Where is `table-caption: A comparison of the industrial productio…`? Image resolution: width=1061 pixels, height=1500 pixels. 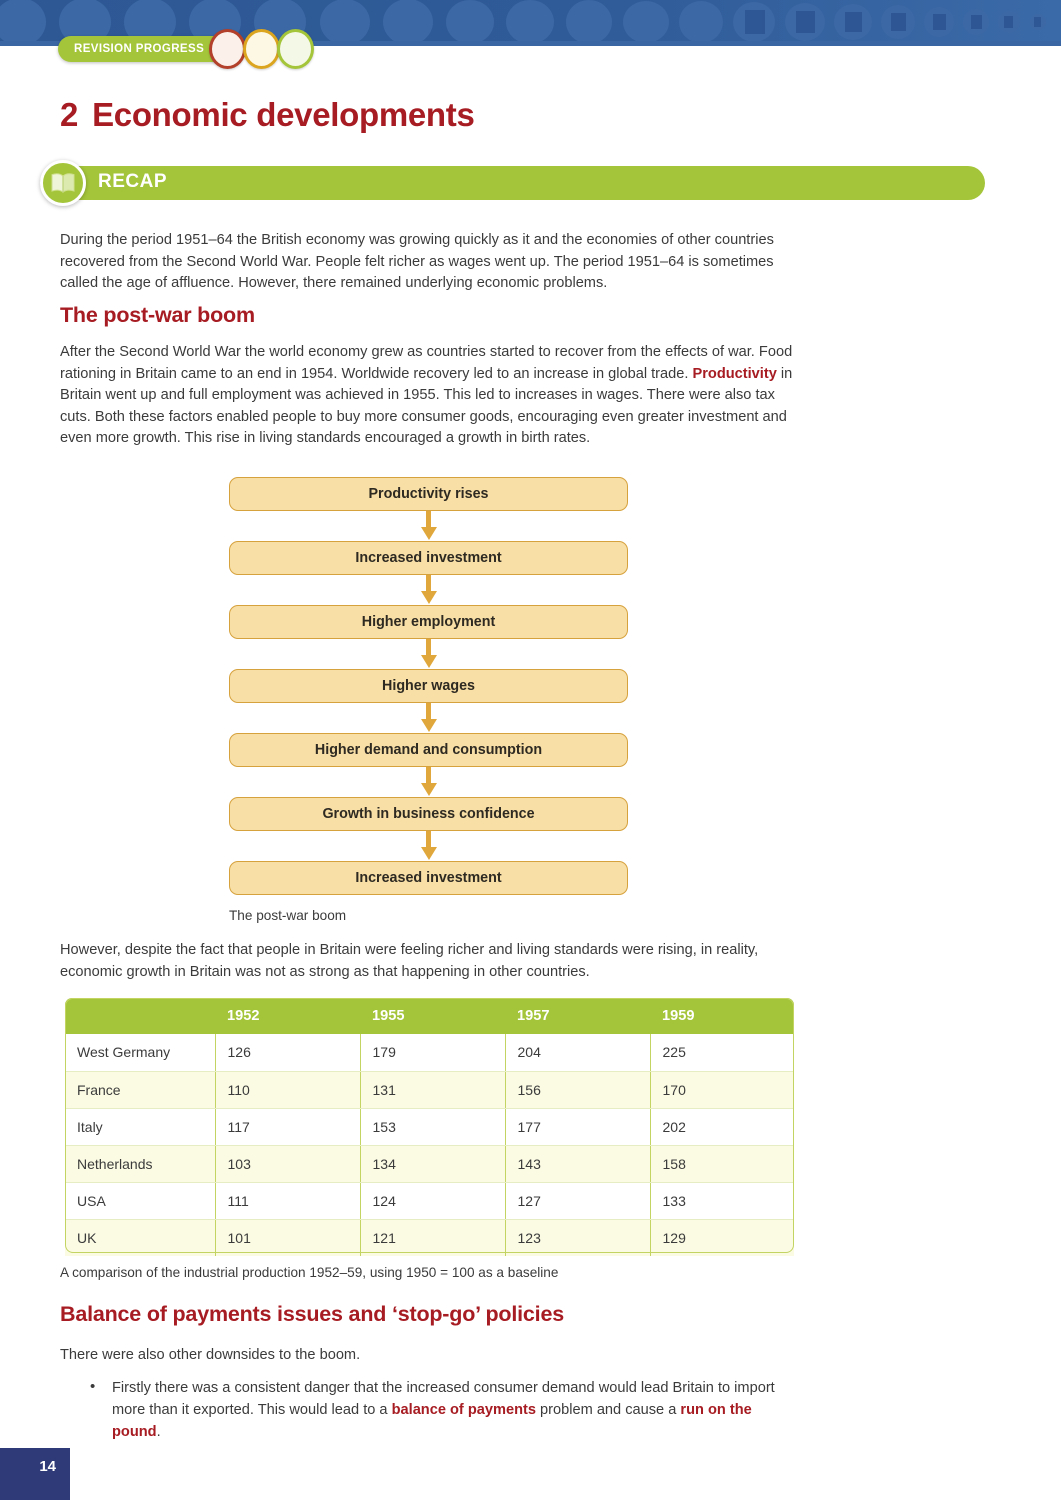 table-caption: A comparison of the industrial productio… is located at coordinates (309, 1272).